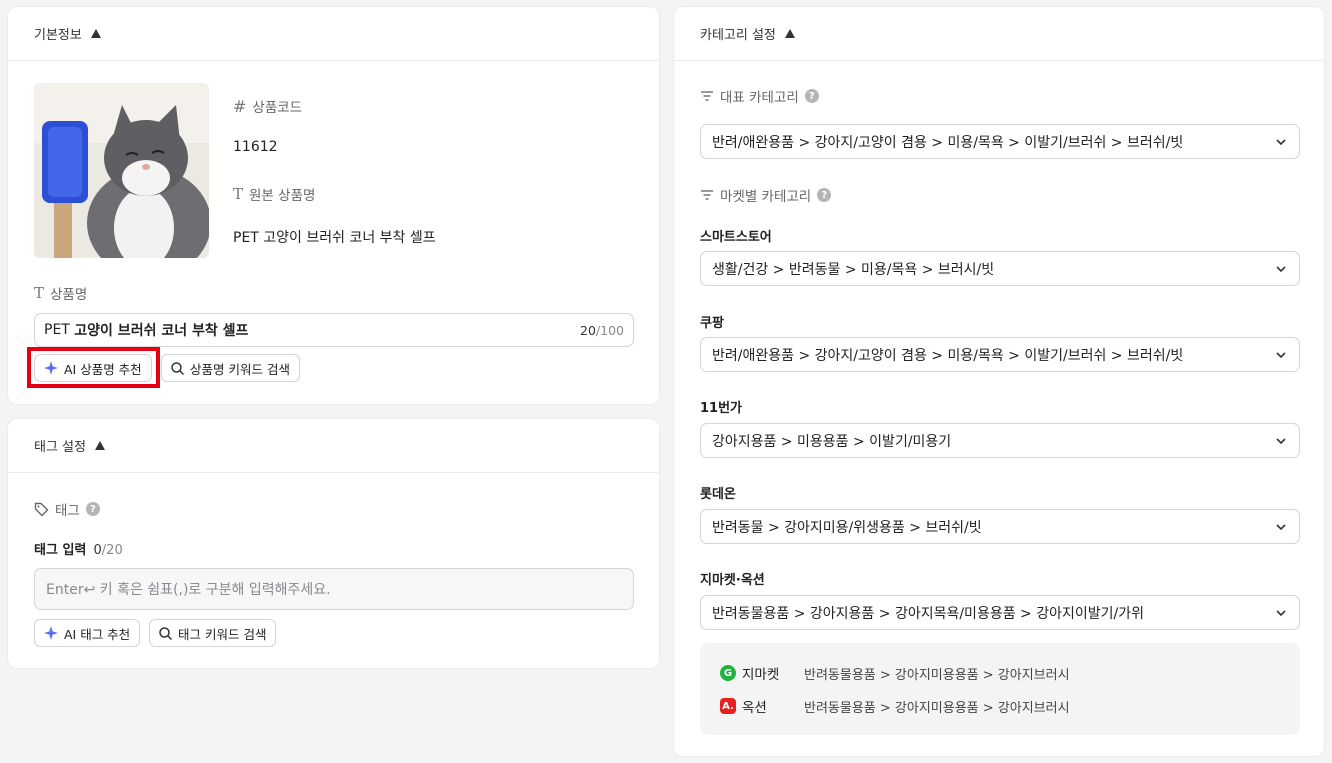 This screenshot has width=1332, height=763. I want to click on sub-row-auction: A. 옥션 반려동물용품 > 강아지미용용품 > 강아지브러시, so click(895, 706).